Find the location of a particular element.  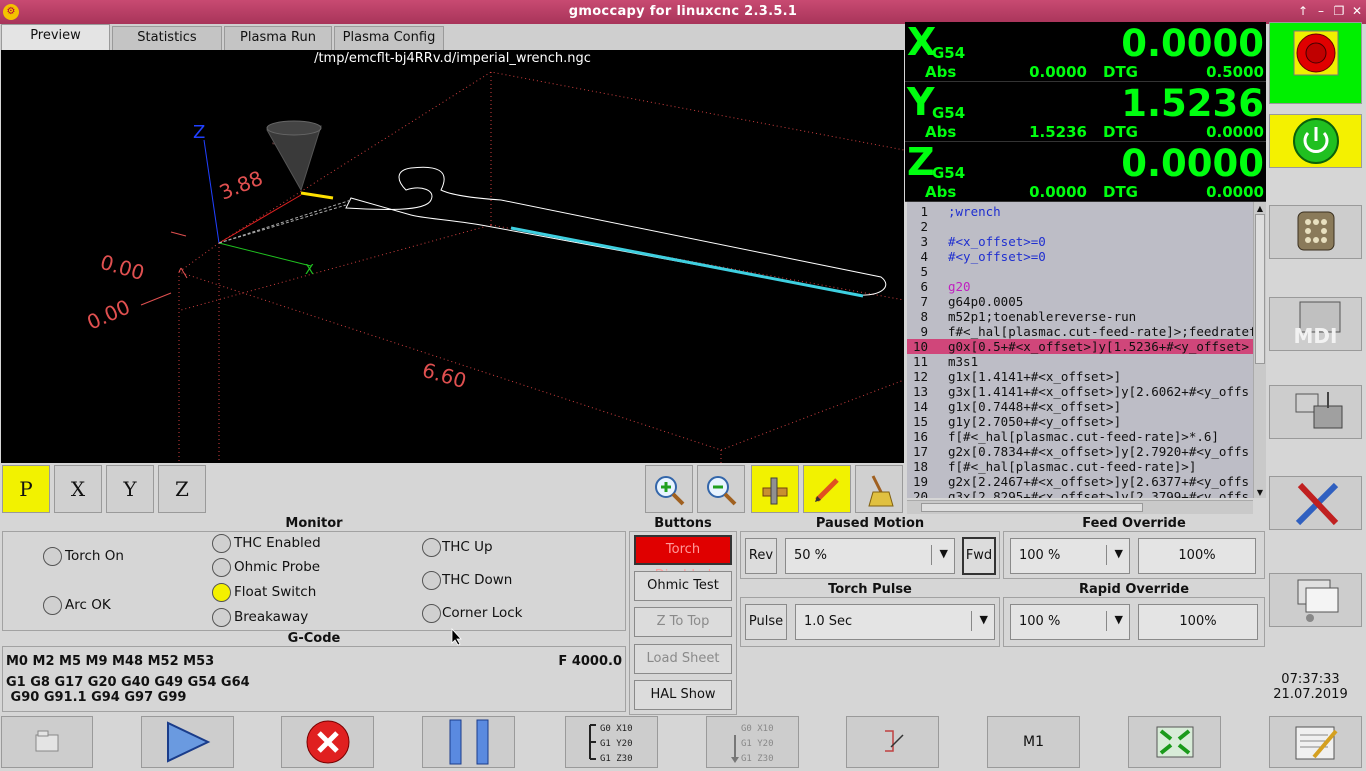

zoom-in-icon is located at coordinates (669, 489).